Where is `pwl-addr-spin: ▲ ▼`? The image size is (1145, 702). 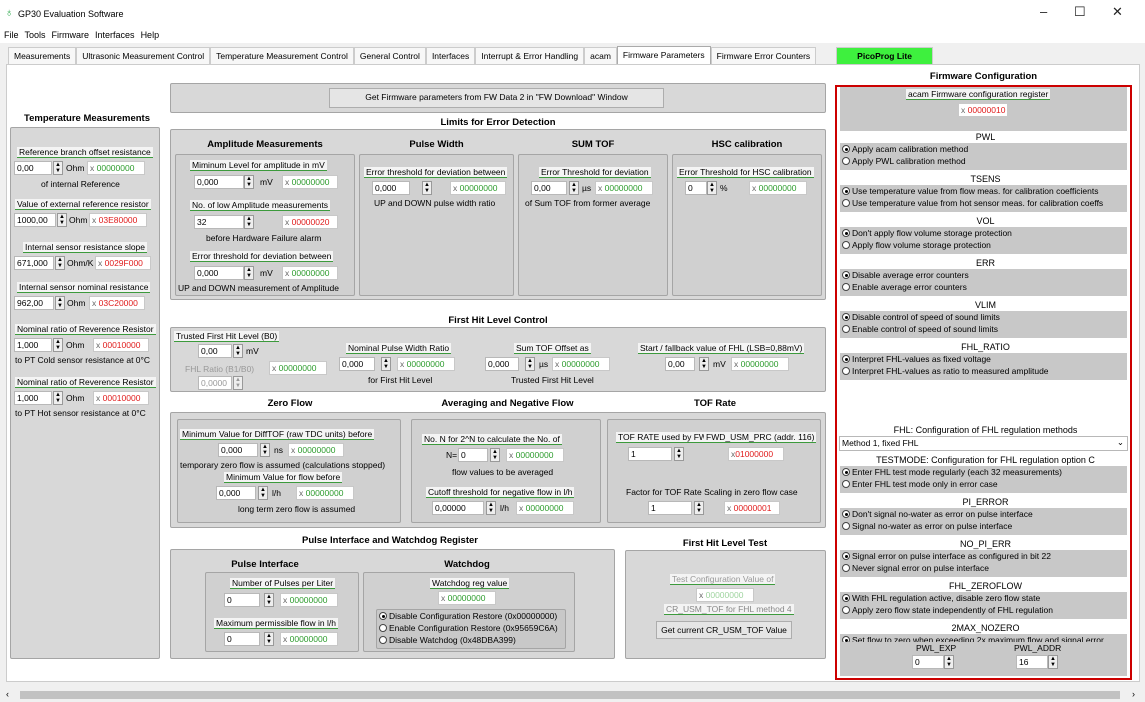
pwl-addr-spin: ▲ ▼ is located at coordinates (1053, 662).